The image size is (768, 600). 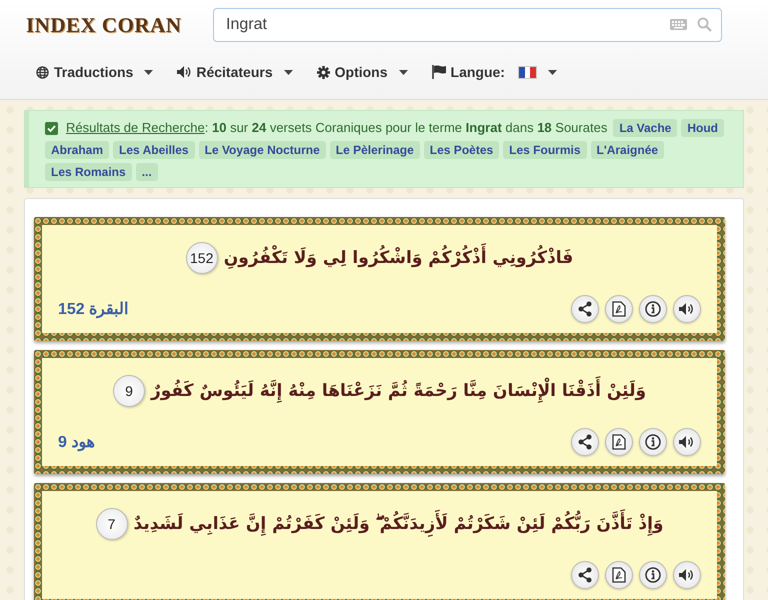 I want to click on nav-label: Récitateurs, so click(x=234, y=72).